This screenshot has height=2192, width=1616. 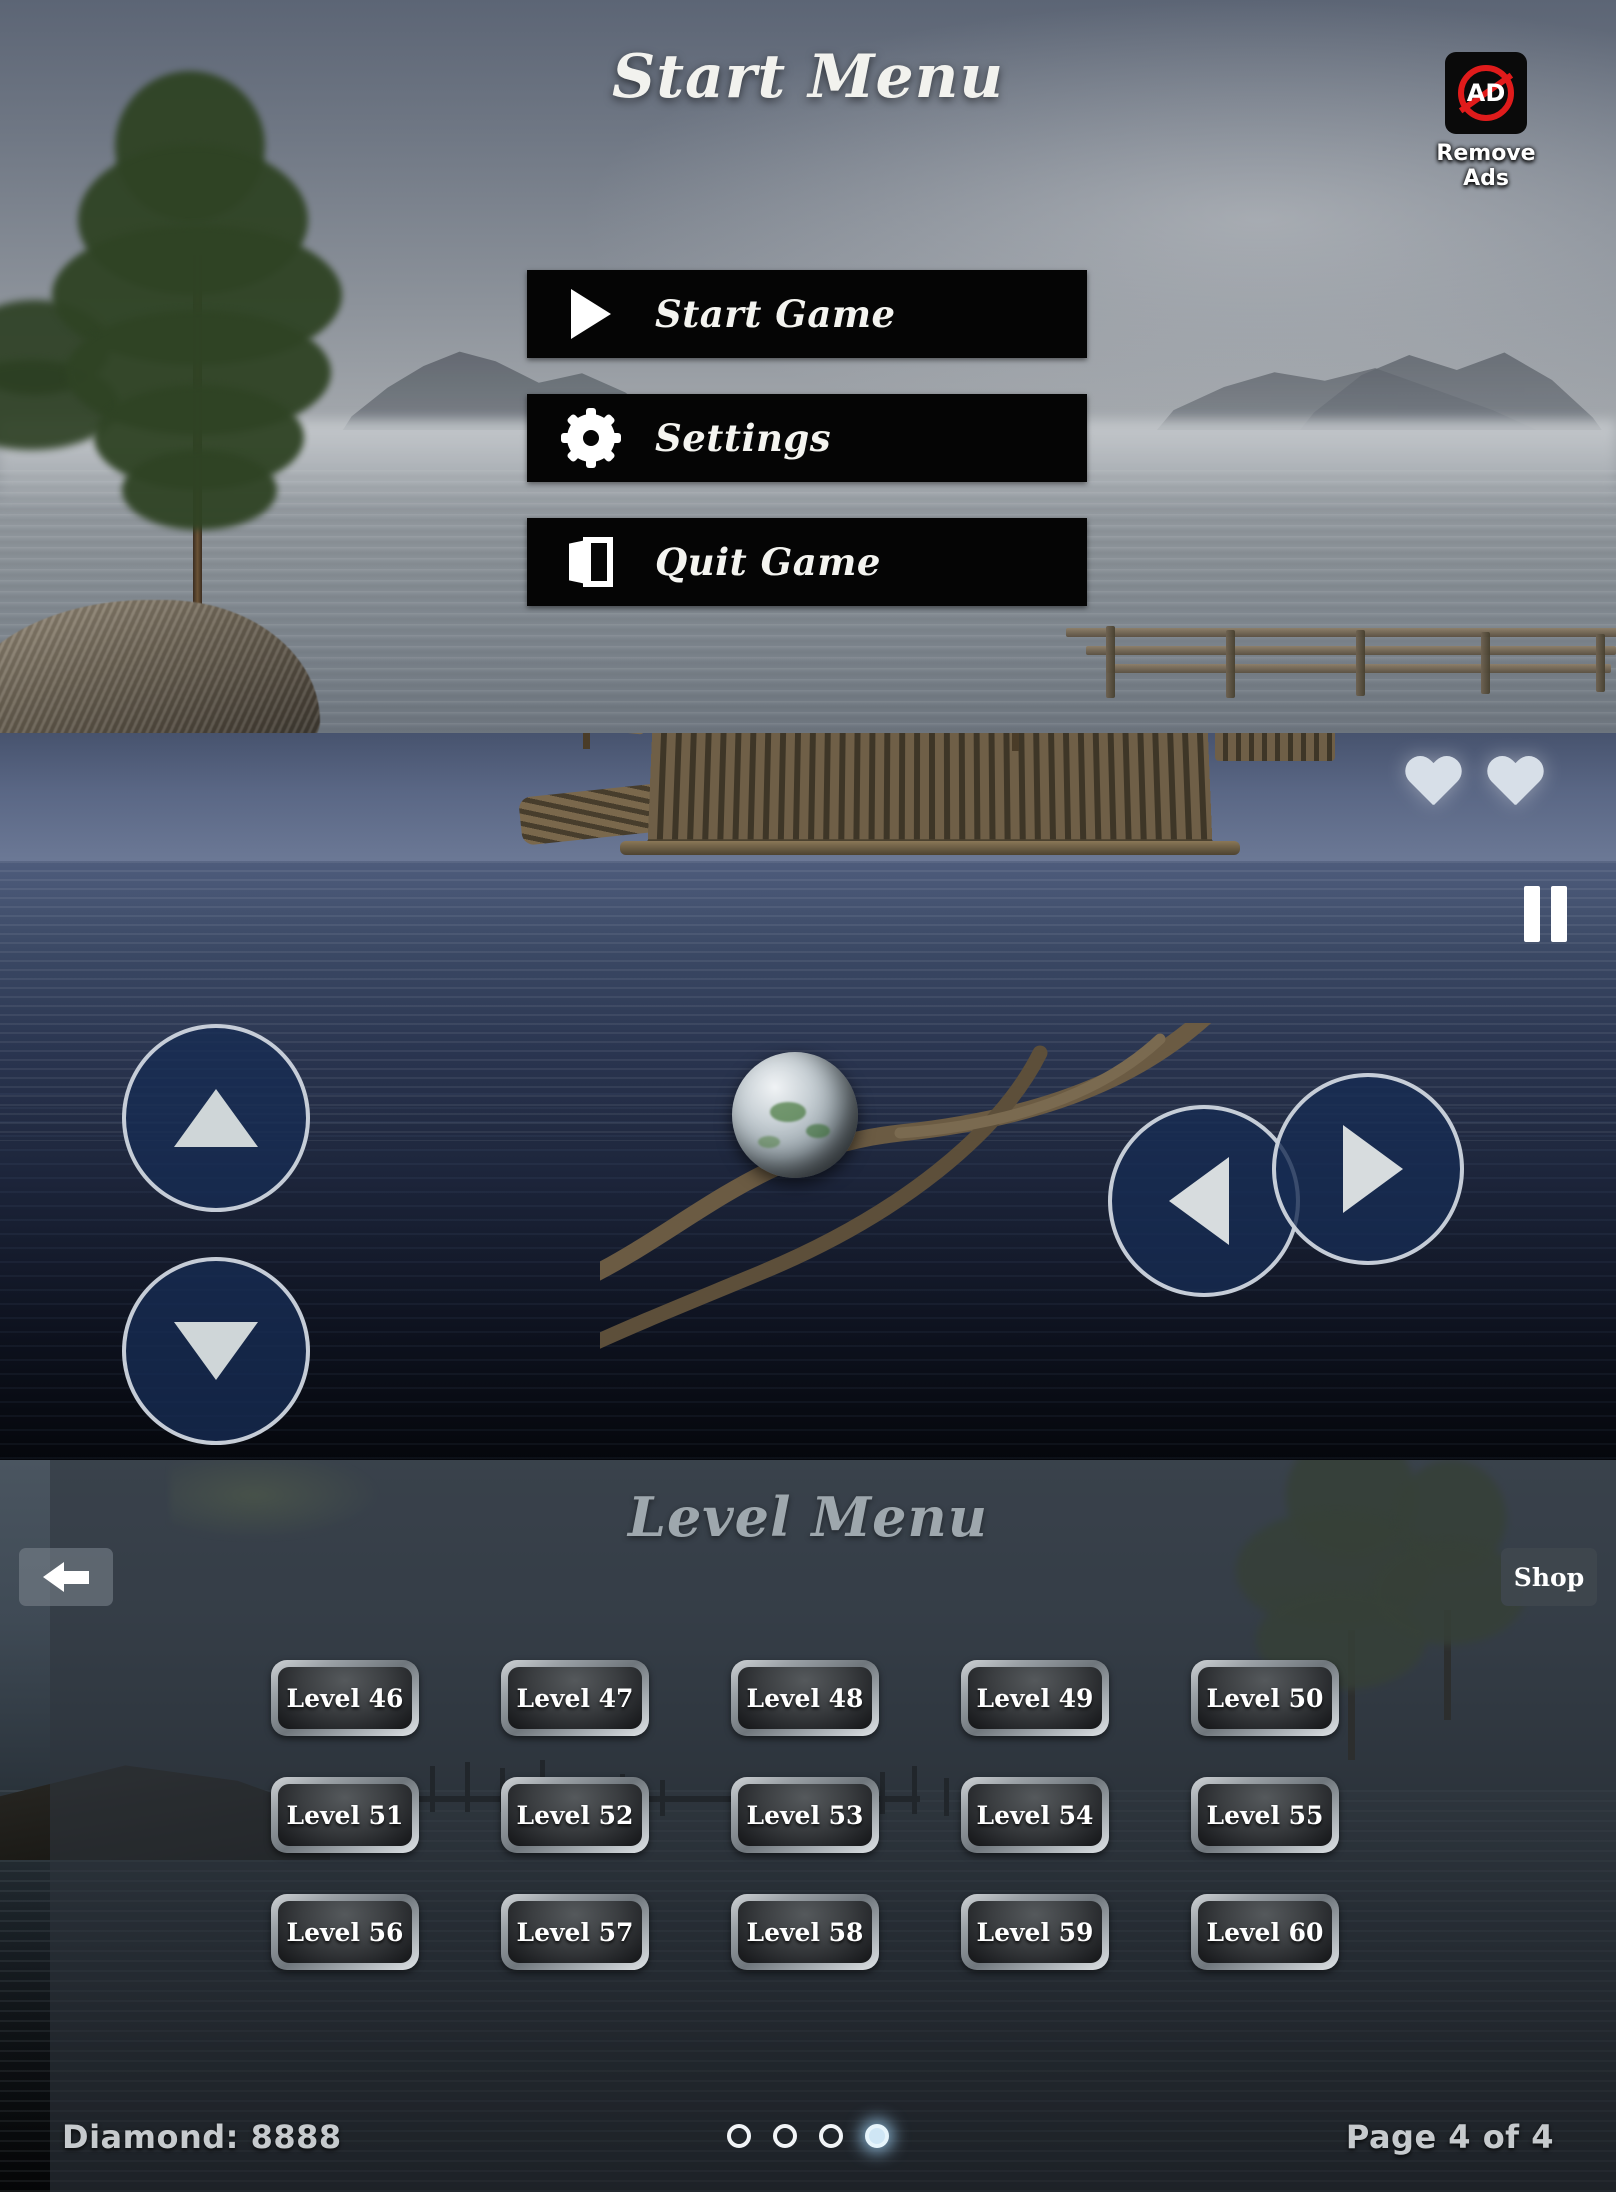 I want to click on level-button-label: Level 54, so click(x=1035, y=1815).